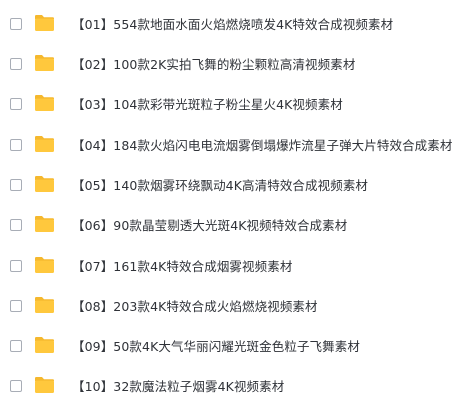  I want to click on list-item: 【05】140款烟雾环绕飘动4K高清特效合成视频素材, so click(229, 186).